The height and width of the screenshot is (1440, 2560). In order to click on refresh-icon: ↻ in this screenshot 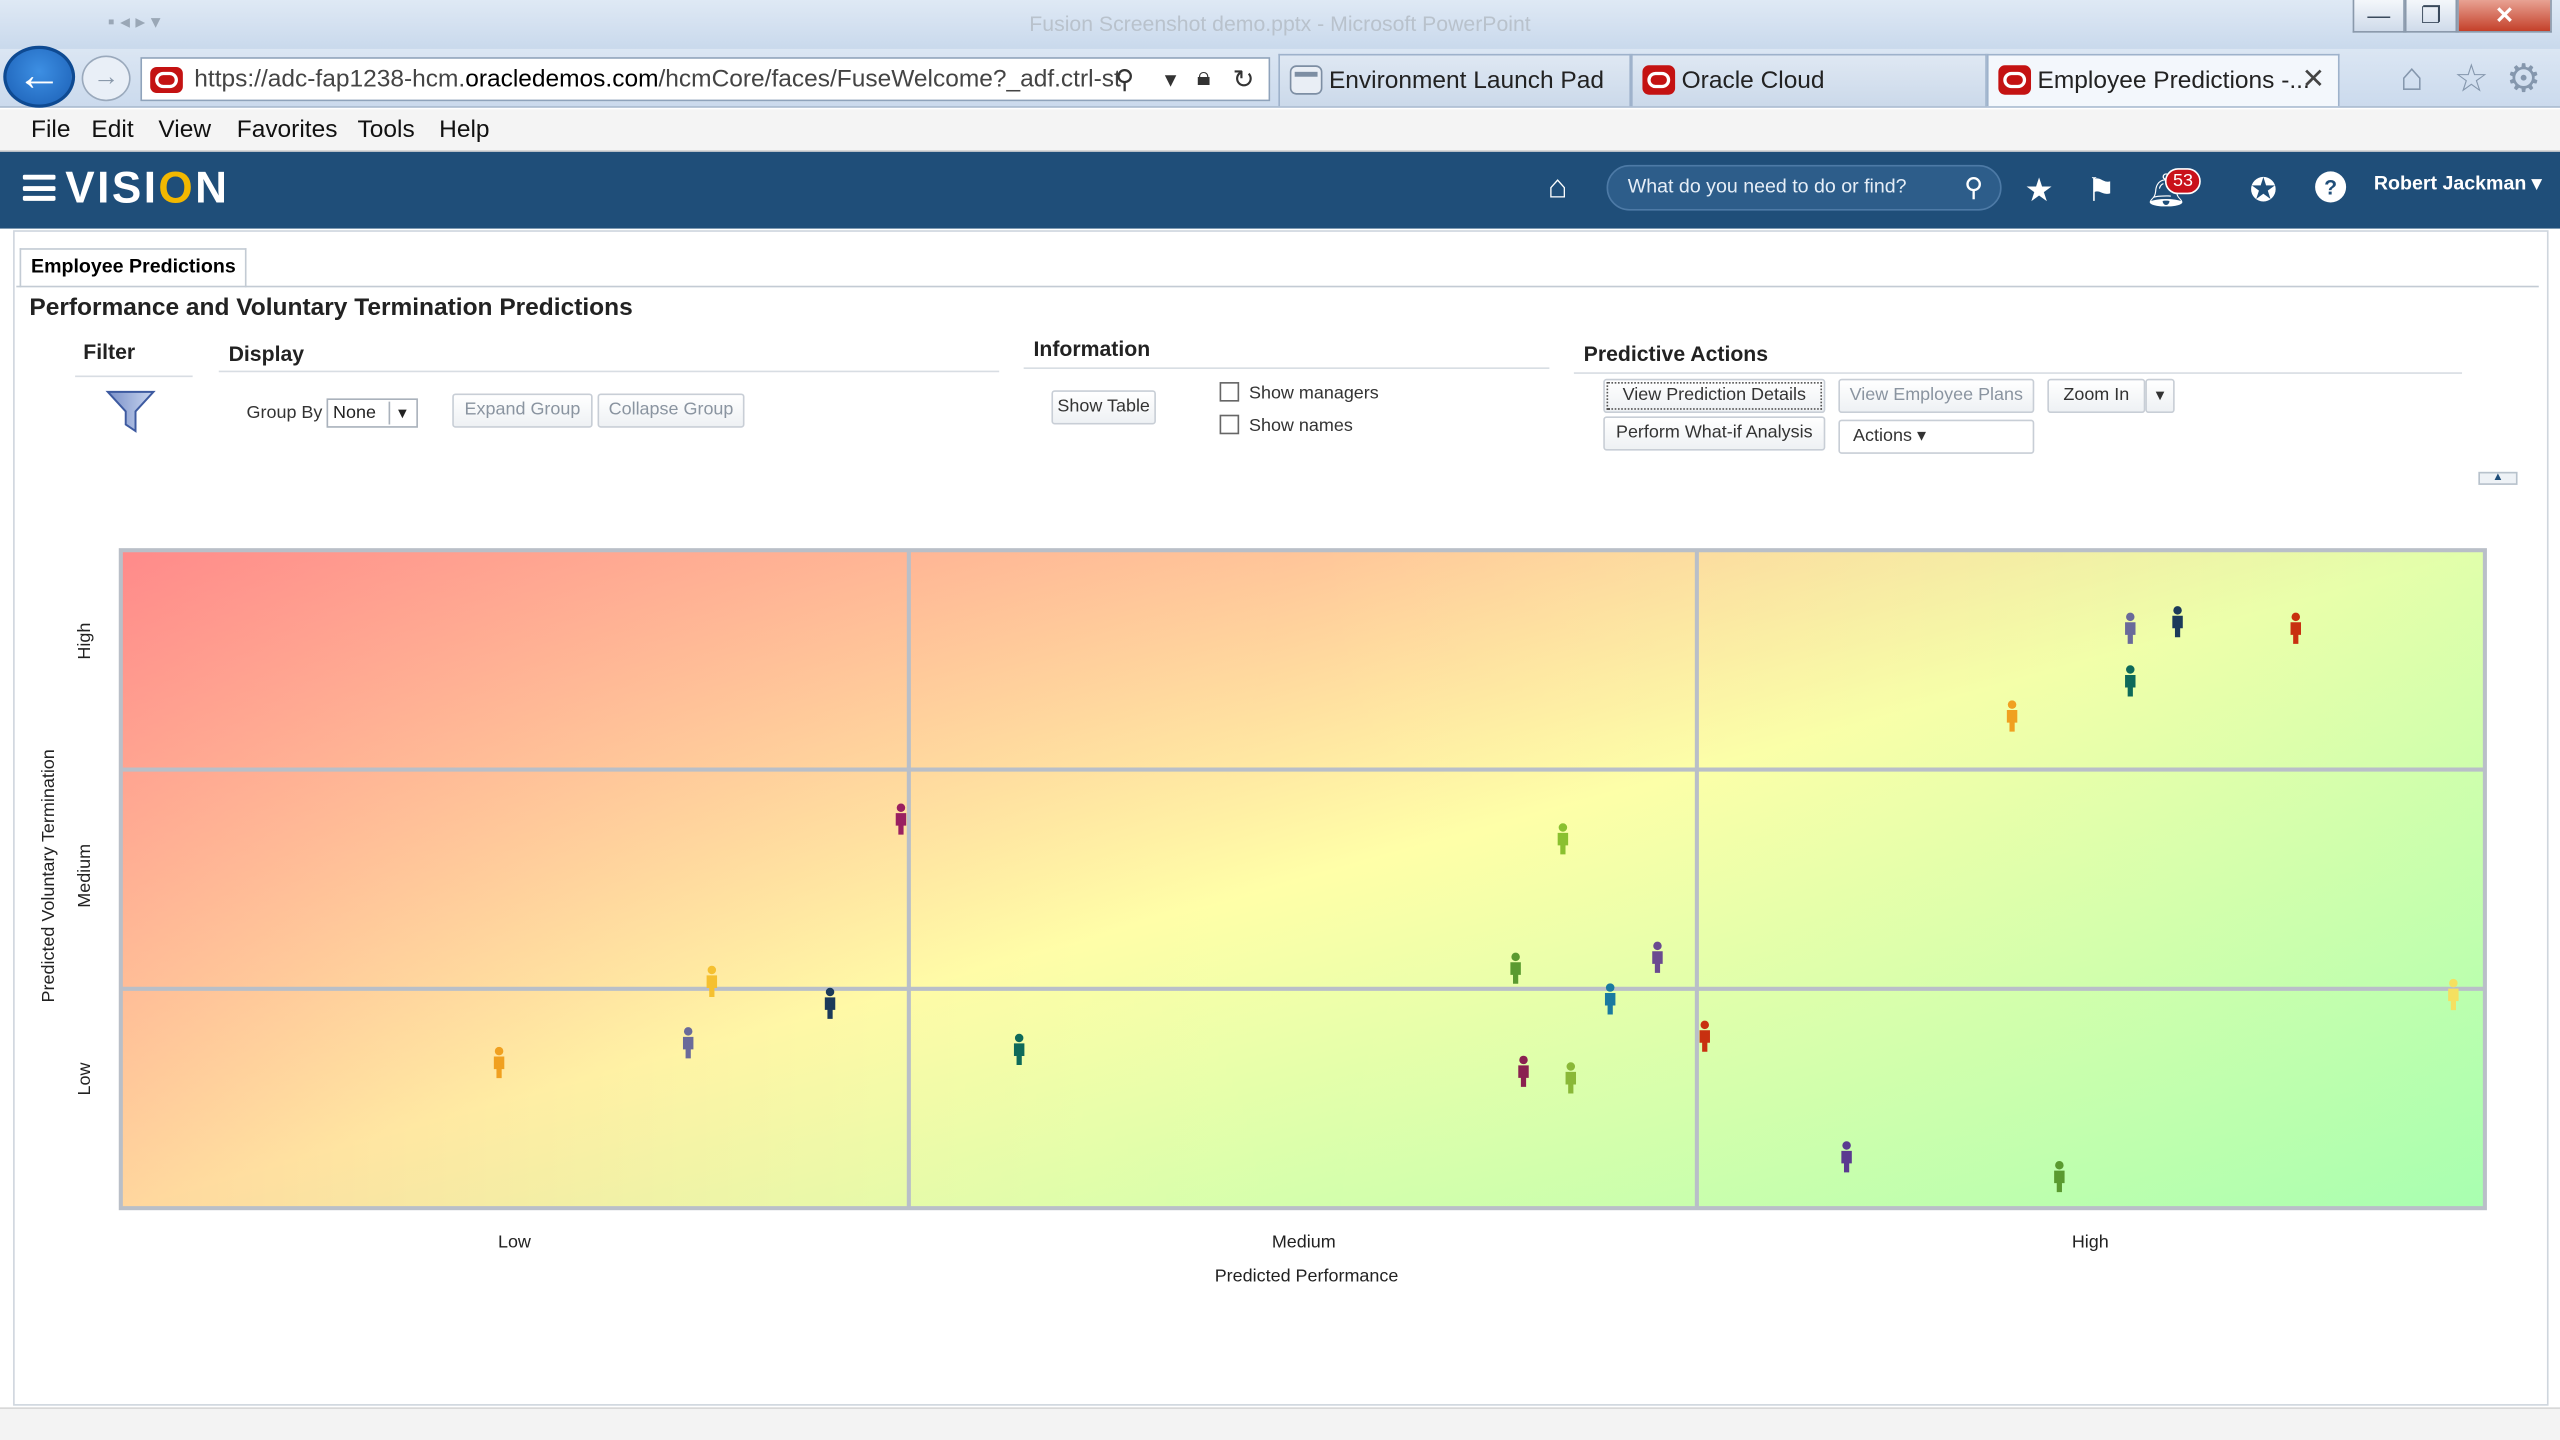, I will do `click(1244, 80)`.